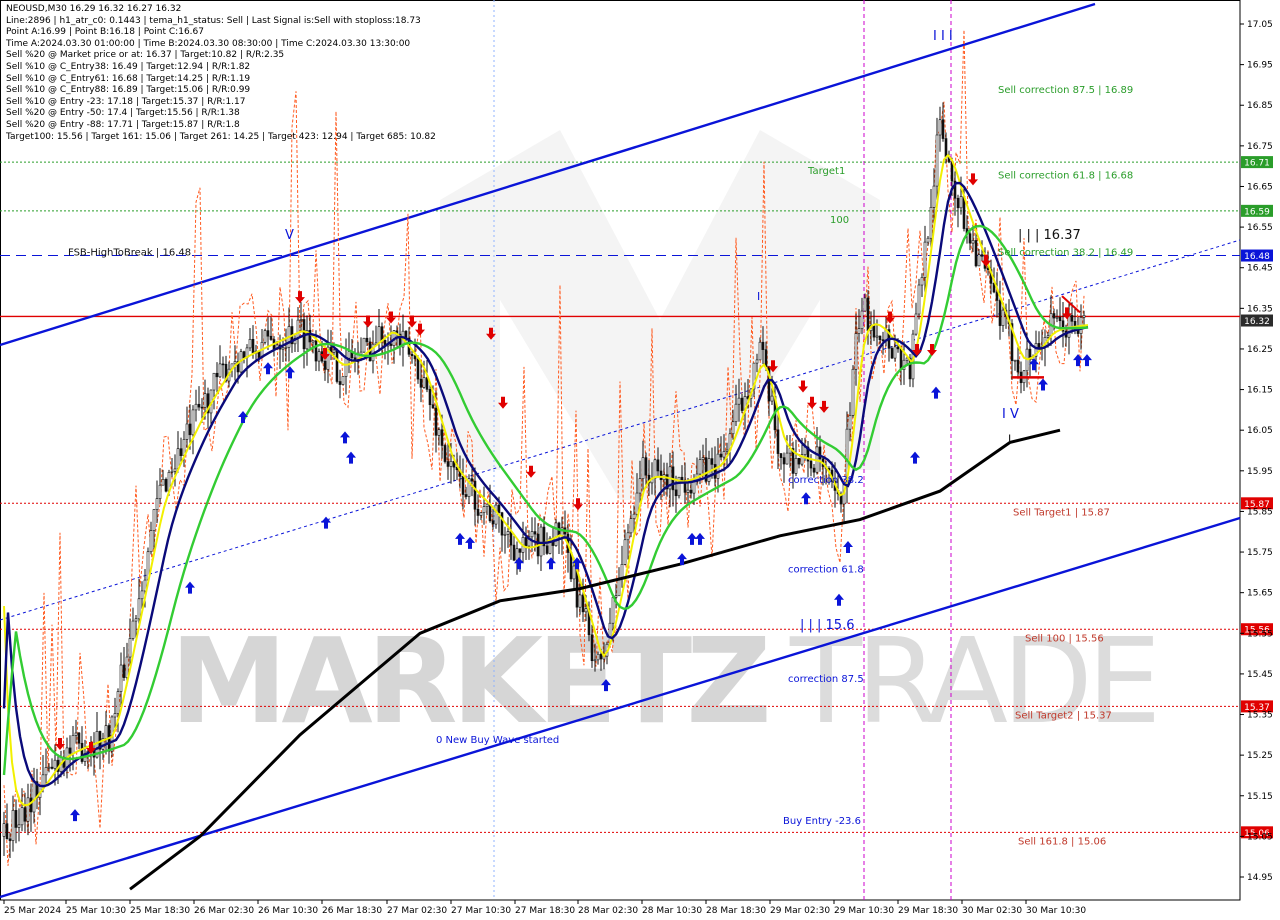 The width and height of the screenshot is (1280, 920). I want to click on y-tick-label: 15.75, so click(1260, 553).